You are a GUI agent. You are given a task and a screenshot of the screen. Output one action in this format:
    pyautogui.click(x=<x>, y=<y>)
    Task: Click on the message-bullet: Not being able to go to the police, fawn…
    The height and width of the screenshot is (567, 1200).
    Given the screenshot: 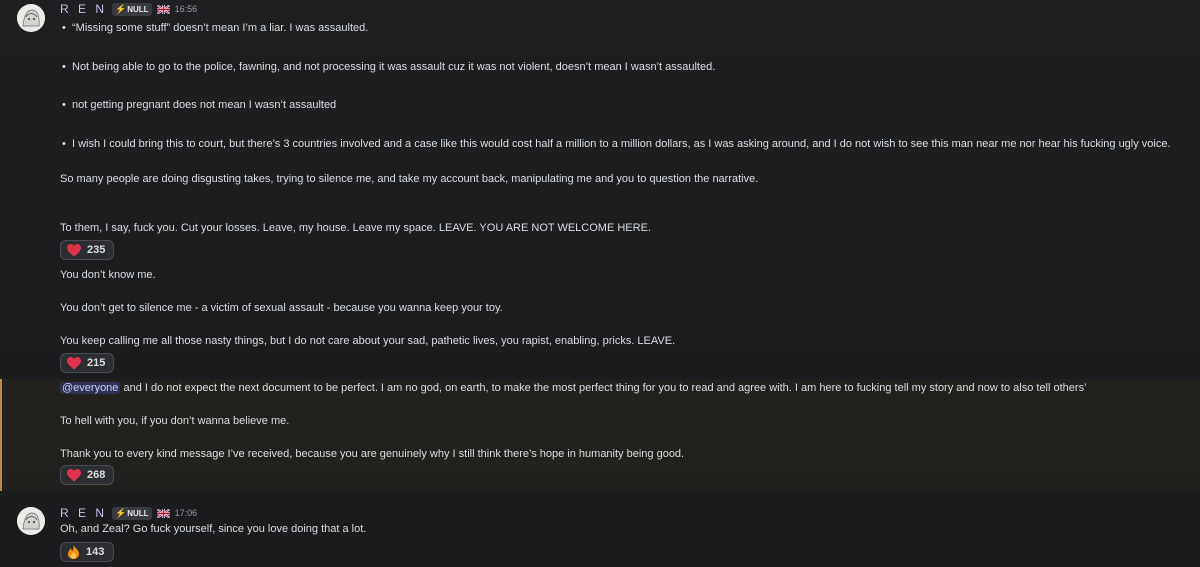 What is the action you would take?
    pyautogui.click(x=388, y=67)
    